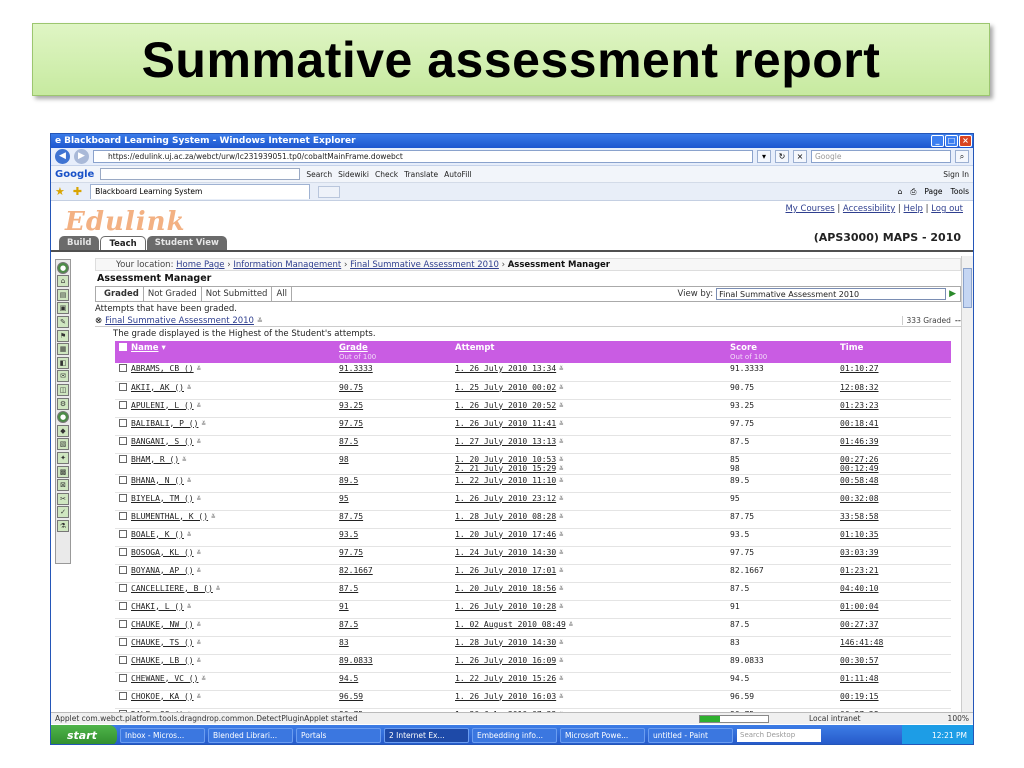  What do you see at coordinates (173, 294) in the screenshot?
I see `tab-not-graded: Not Graded` at bounding box center [173, 294].